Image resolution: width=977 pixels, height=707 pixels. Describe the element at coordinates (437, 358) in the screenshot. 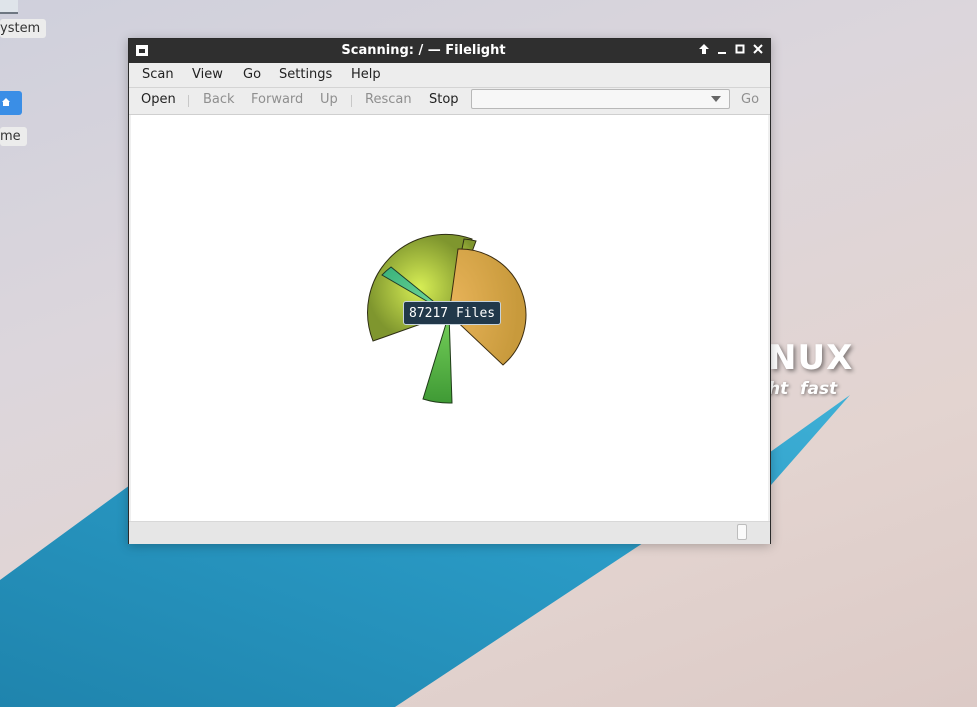

I see `segment-green` at that location.